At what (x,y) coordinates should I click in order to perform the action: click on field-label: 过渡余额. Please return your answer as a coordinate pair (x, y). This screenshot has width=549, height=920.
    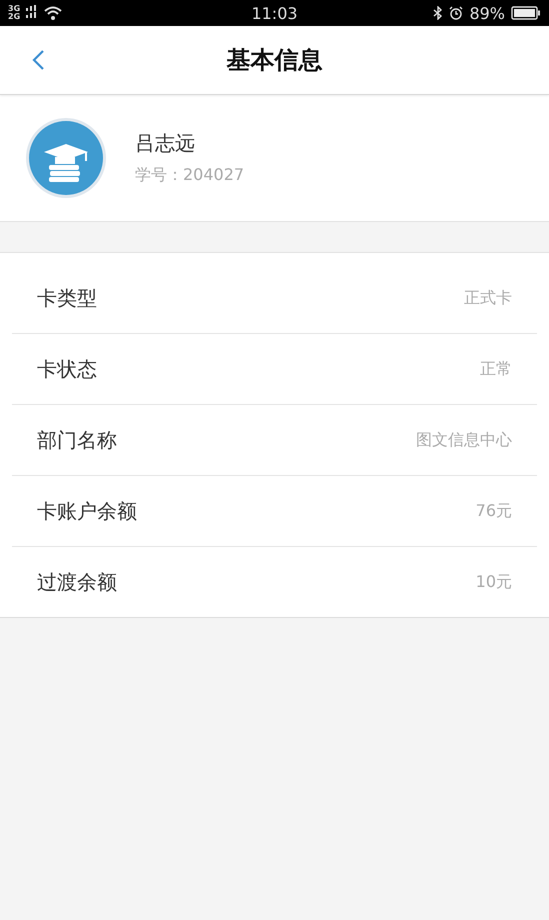
    Looking at the image, I should click on (77, 582).